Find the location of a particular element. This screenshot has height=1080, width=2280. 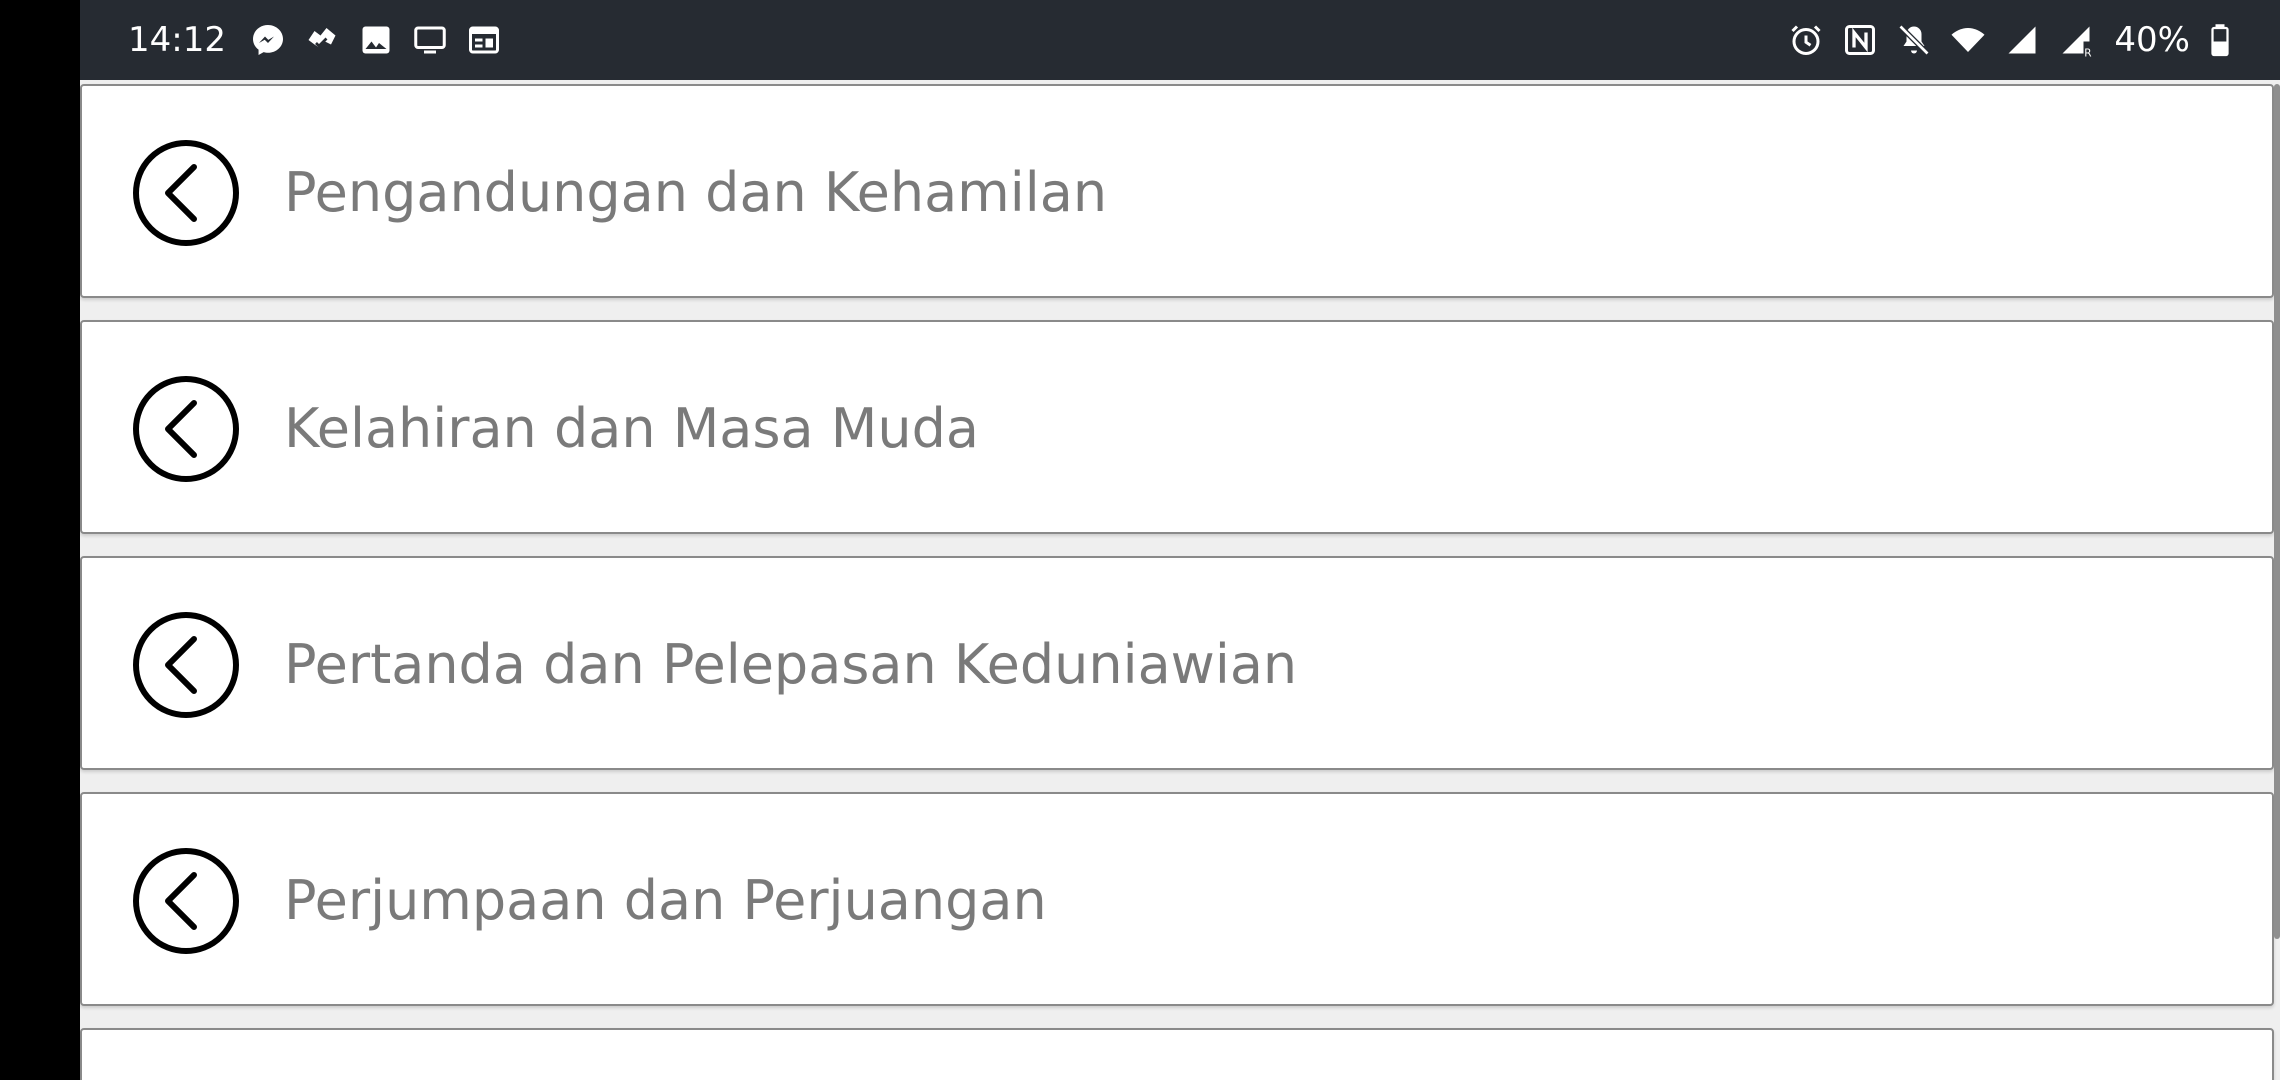

calendar-icon is located at coordinates (484, 40).